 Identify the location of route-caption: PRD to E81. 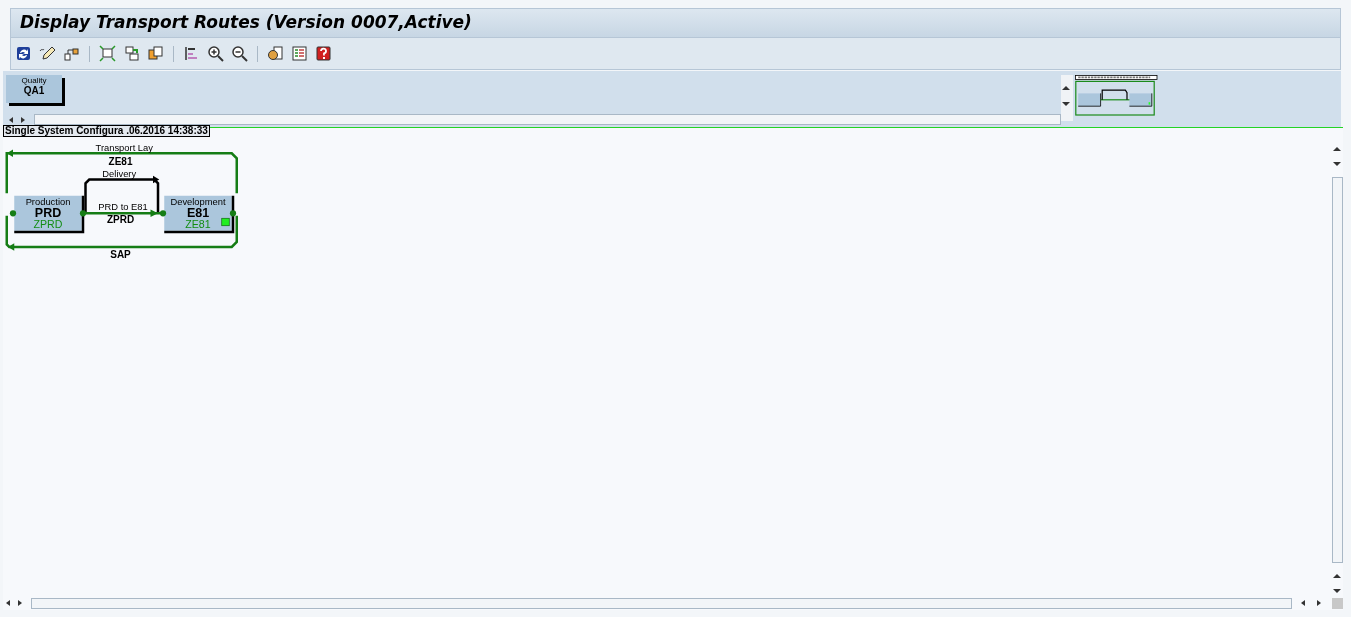
(123, 206).